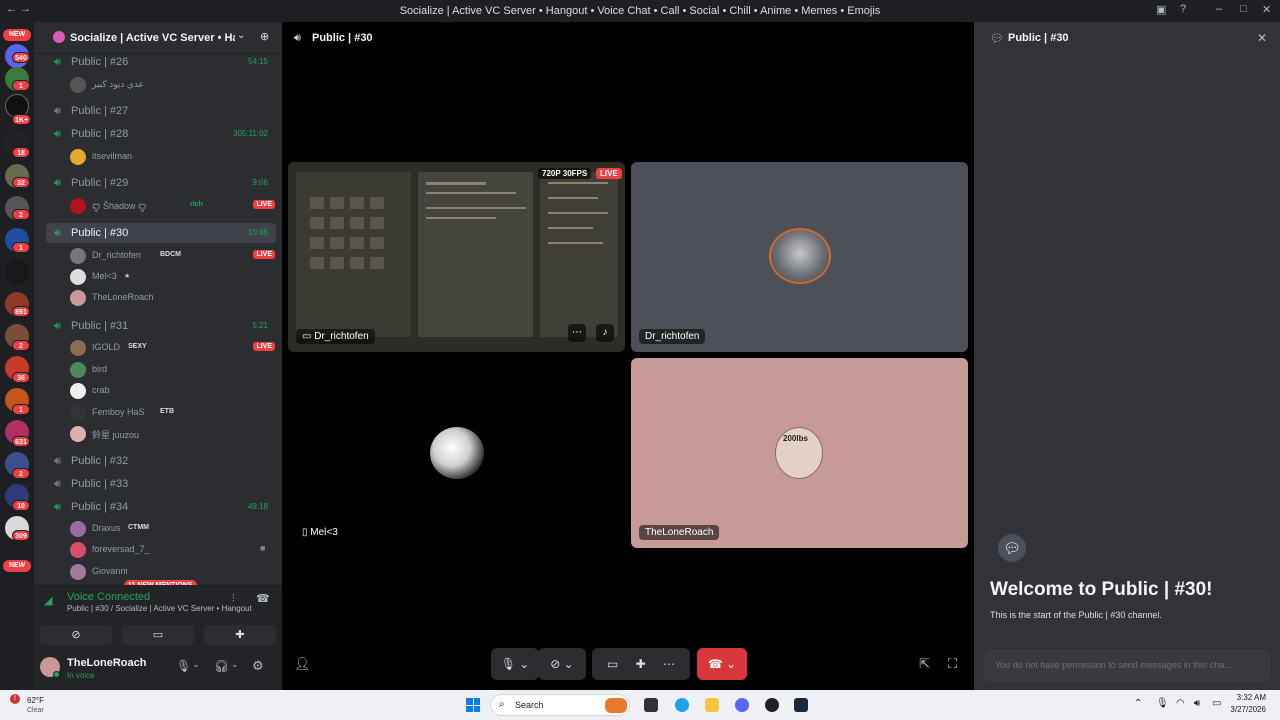 This screenshot has height=720, width=1280. What do you see at coordinates (161, 233) in the screenshot?
I see `voice-channel-30: 🔊︎ Public | #30 10:45` at bounding box center [161, 233].